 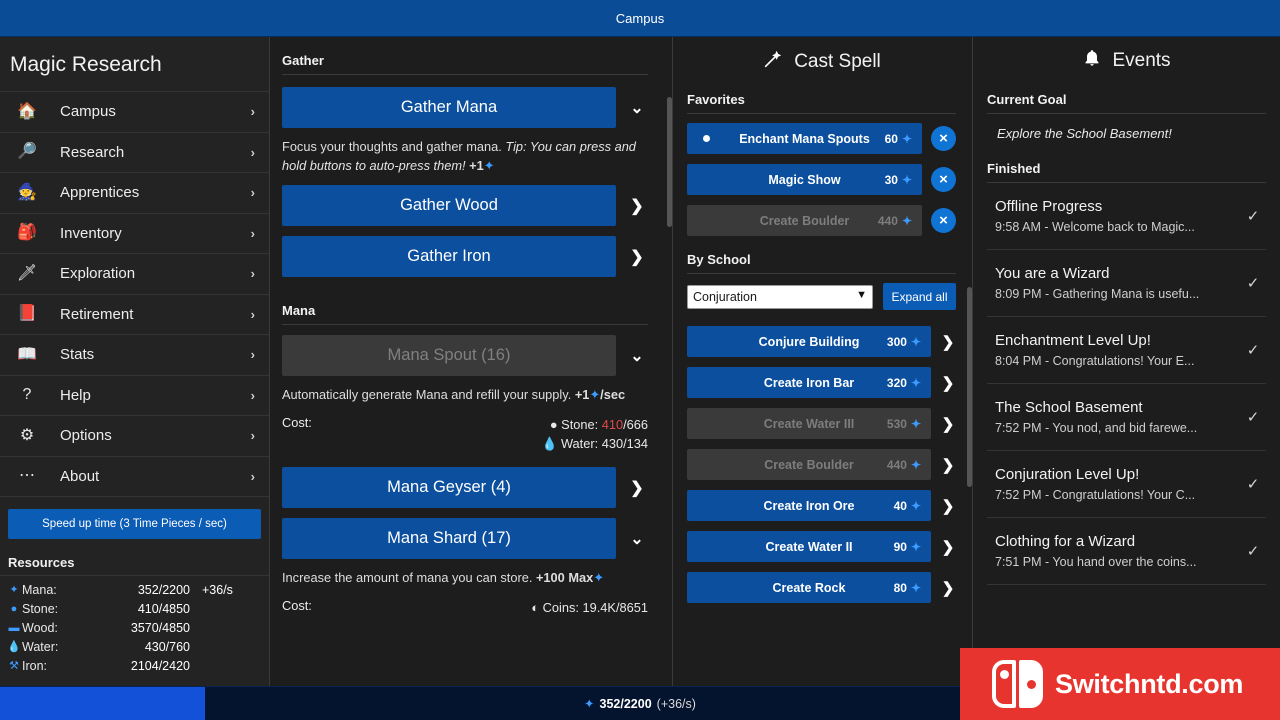 What do you see at coordinates (449, 356) in the screenshot?
I see `action-button: Mana Spout (16)` at bounding box center [449, 356].